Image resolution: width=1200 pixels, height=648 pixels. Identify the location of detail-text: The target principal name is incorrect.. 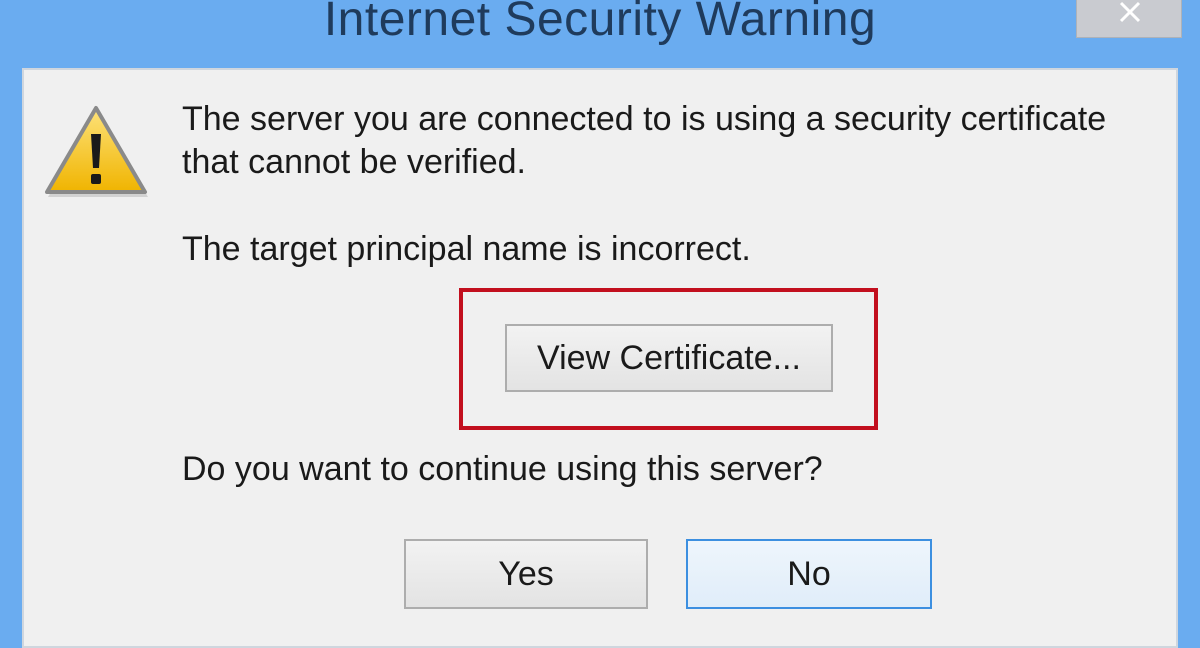
(466, 249).